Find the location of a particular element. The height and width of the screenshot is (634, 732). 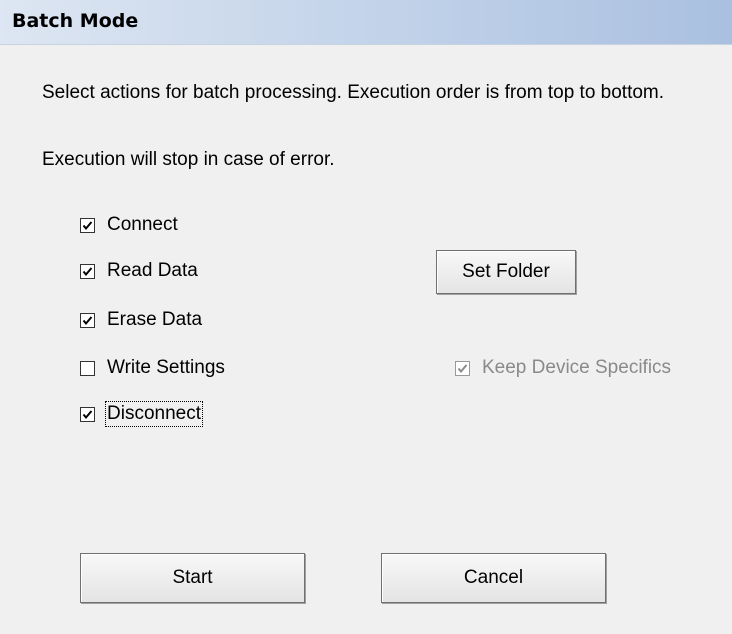

disconnect-checkbox: Disconnect is located at coordinates (141, 414).